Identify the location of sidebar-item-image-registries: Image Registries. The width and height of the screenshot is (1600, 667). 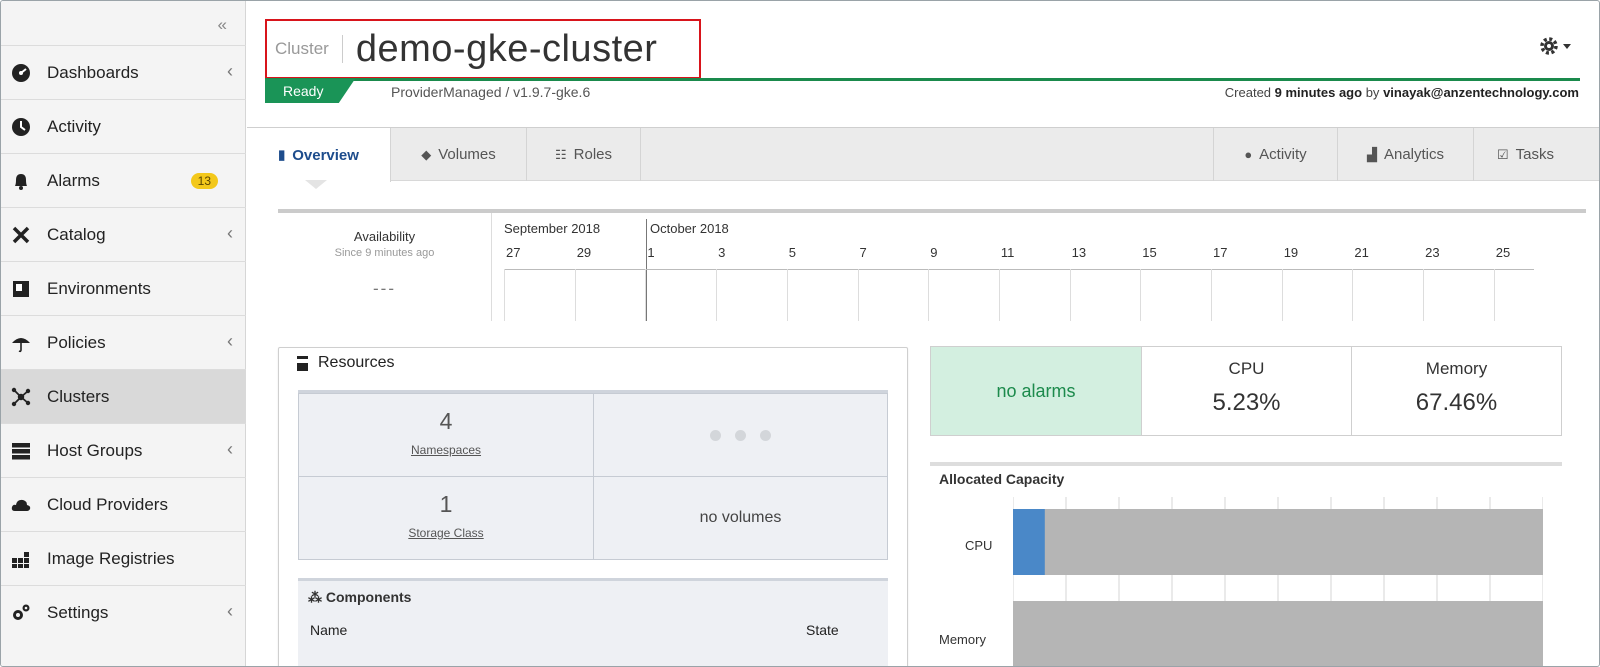
(123, 558).